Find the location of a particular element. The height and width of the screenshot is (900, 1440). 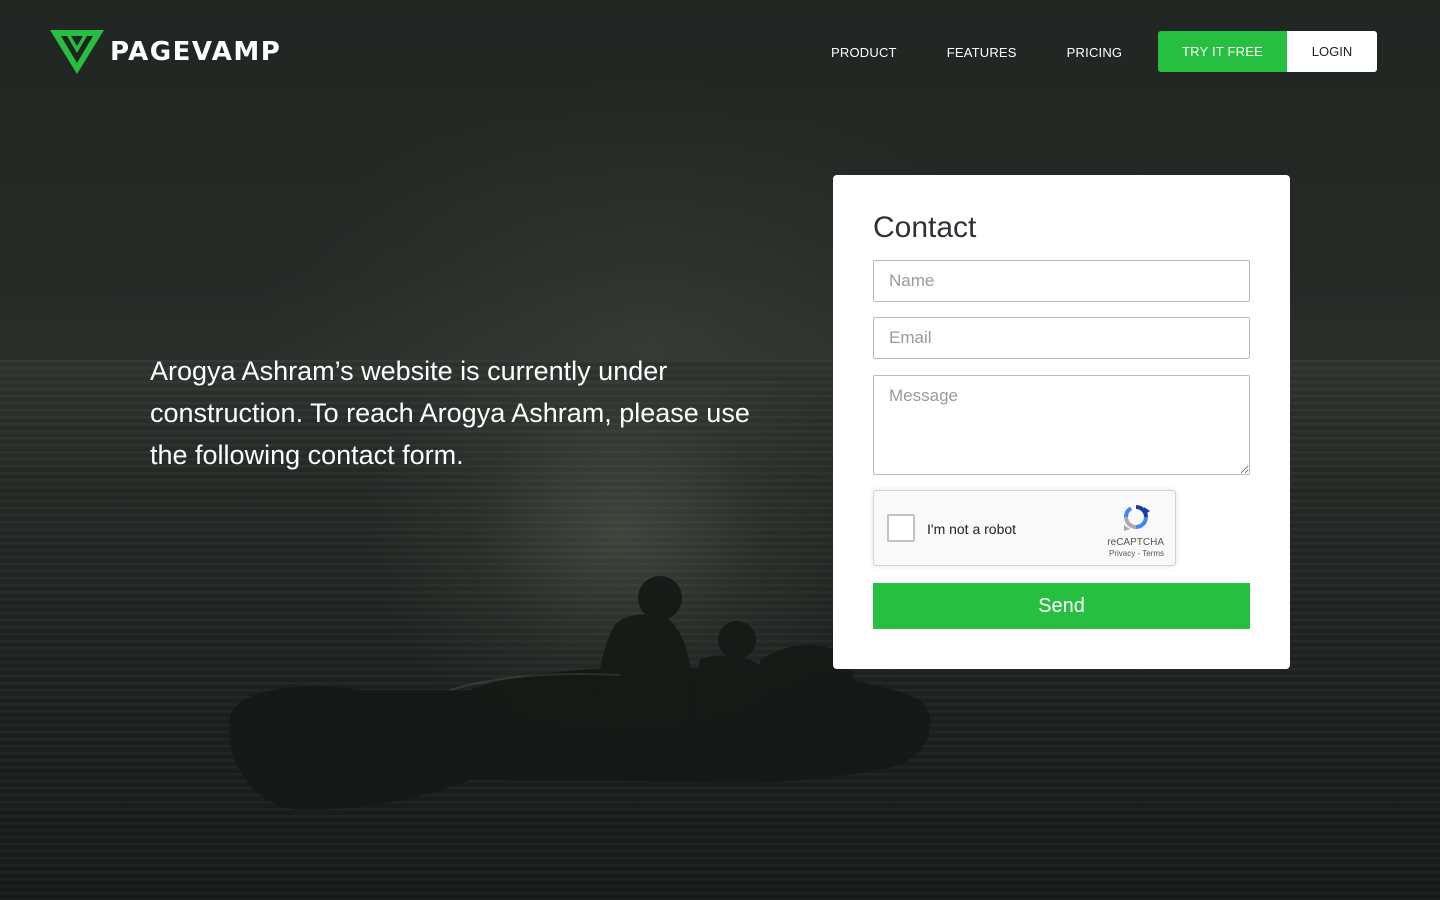

try-it-free-button: TRY IT FREE is located at coordinates (1222, 51).